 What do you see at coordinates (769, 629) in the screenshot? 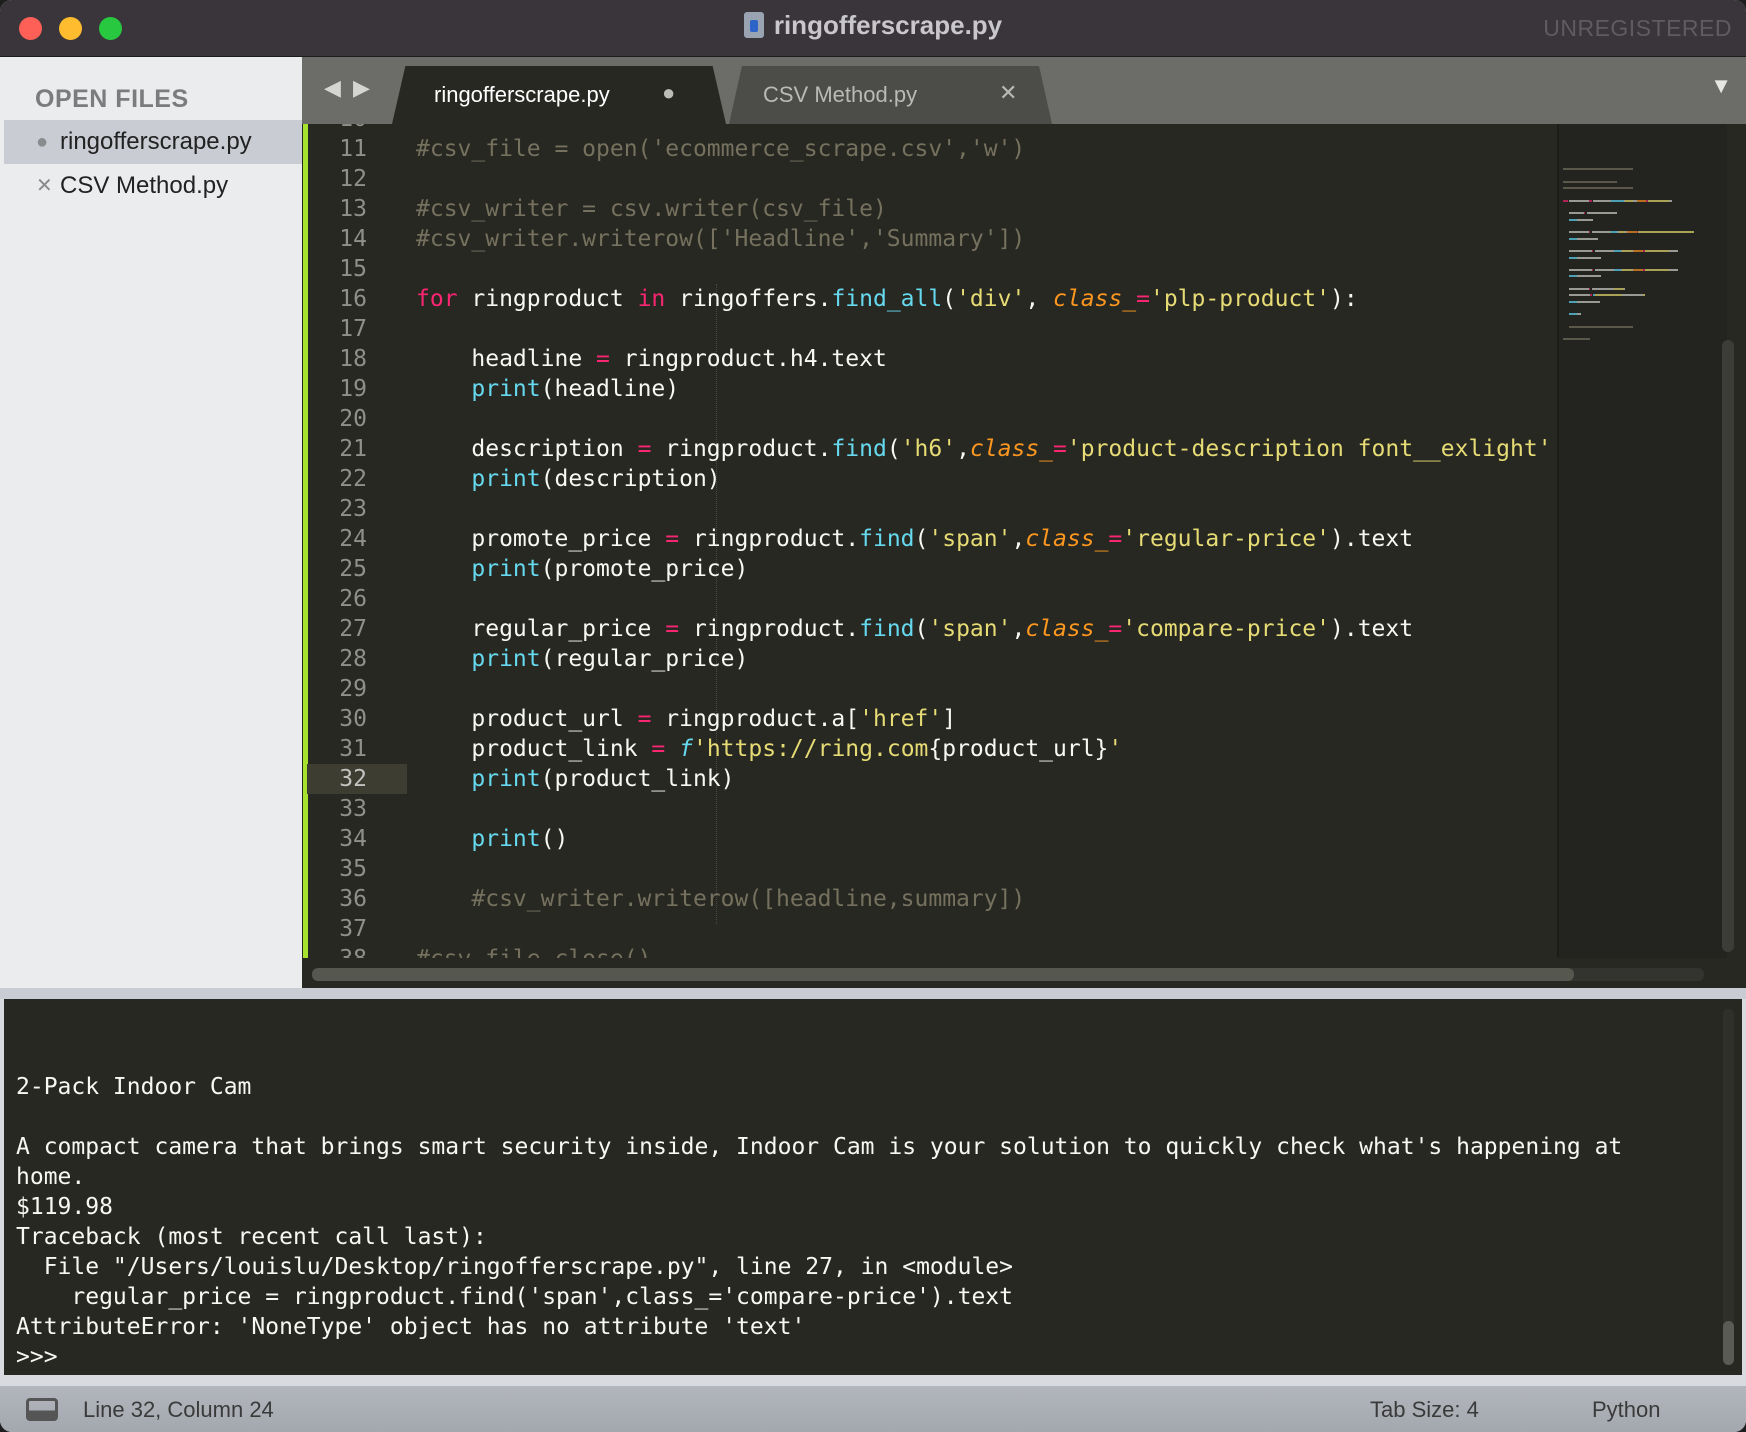
I see `code-token: ringproduct.` at bounding box center [769, 629].